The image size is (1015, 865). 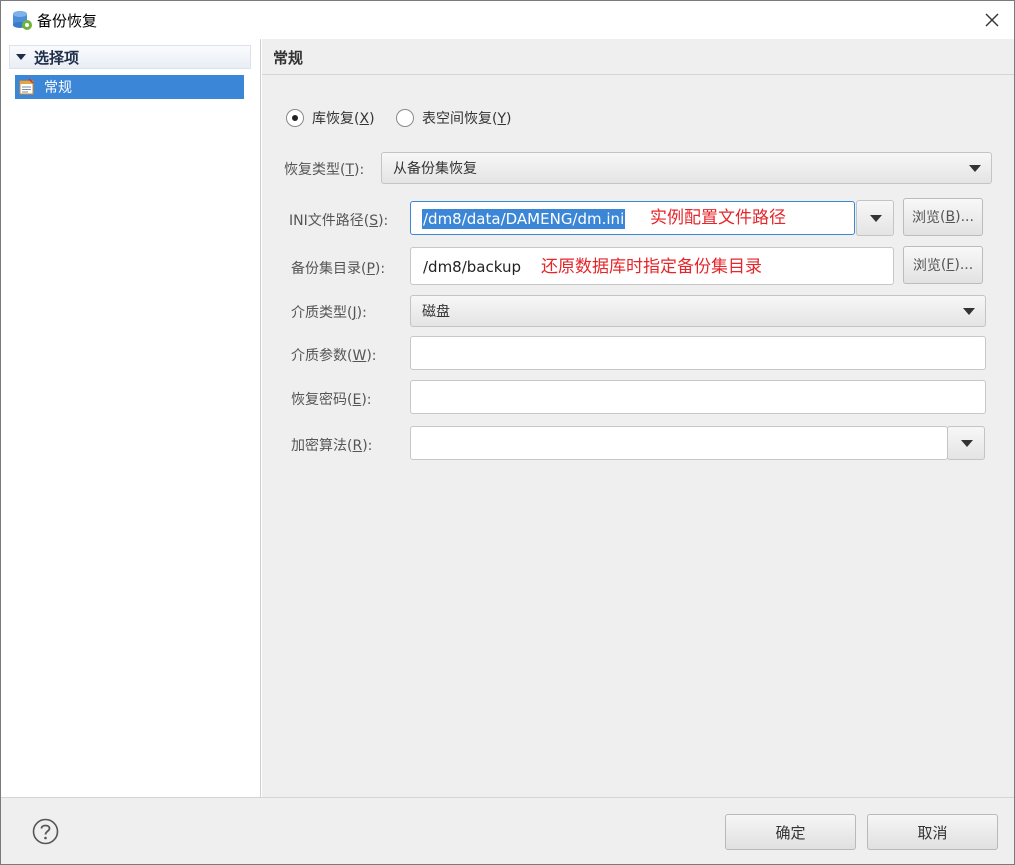 I want to click on ini-path-dropdown-button, so click(x=875, y=218).